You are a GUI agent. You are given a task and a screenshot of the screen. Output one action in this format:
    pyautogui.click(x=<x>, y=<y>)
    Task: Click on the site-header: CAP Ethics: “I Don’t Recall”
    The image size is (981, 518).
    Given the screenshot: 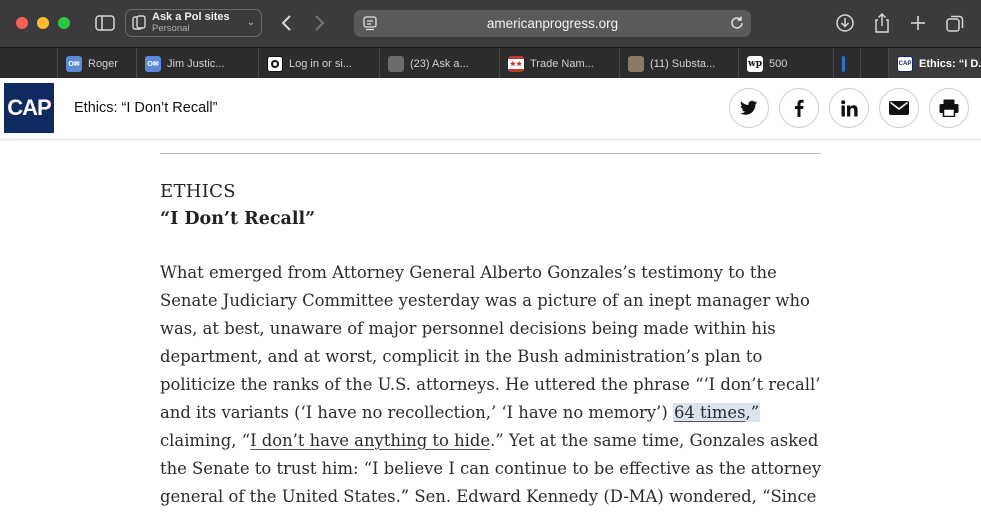 What is the action you would take?
    pyautogui.click(x=490, y=109)
    